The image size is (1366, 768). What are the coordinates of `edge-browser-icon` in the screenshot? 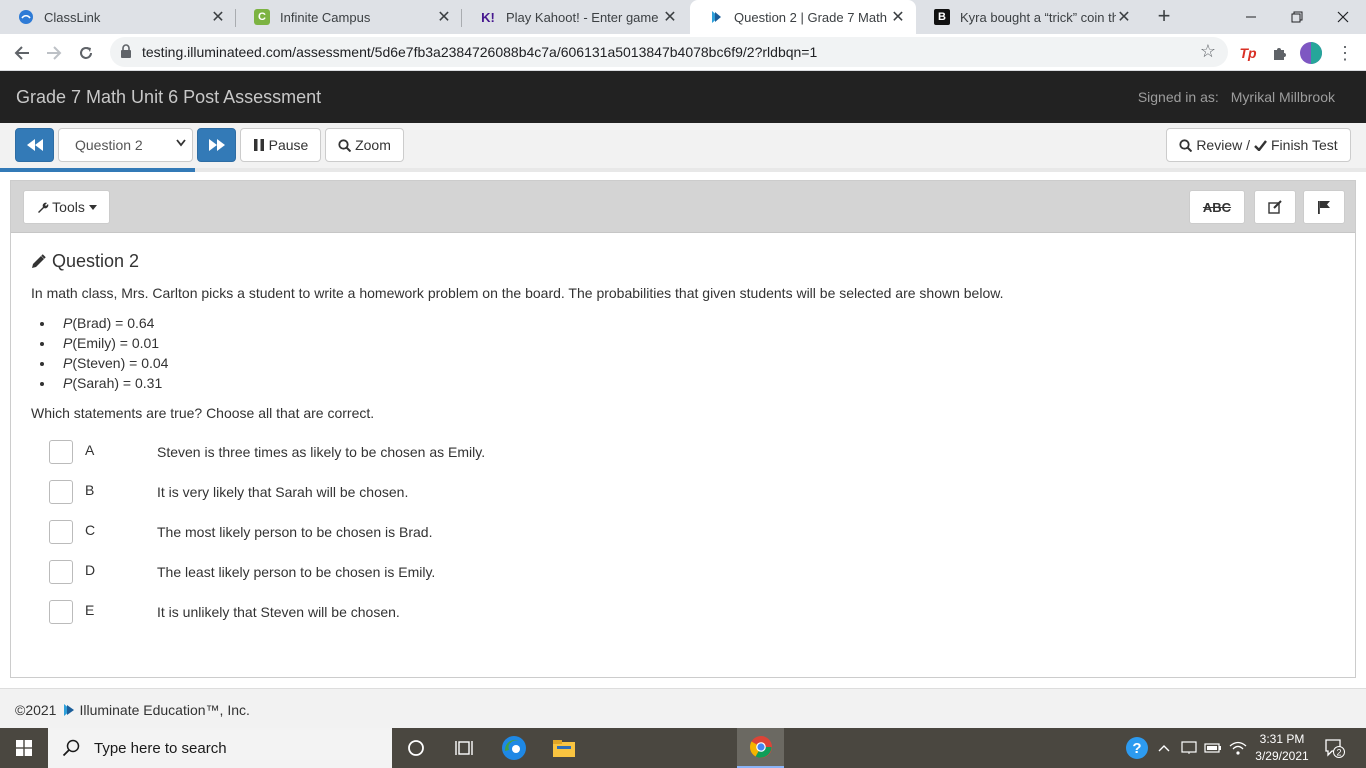 It's located at (514, 748).